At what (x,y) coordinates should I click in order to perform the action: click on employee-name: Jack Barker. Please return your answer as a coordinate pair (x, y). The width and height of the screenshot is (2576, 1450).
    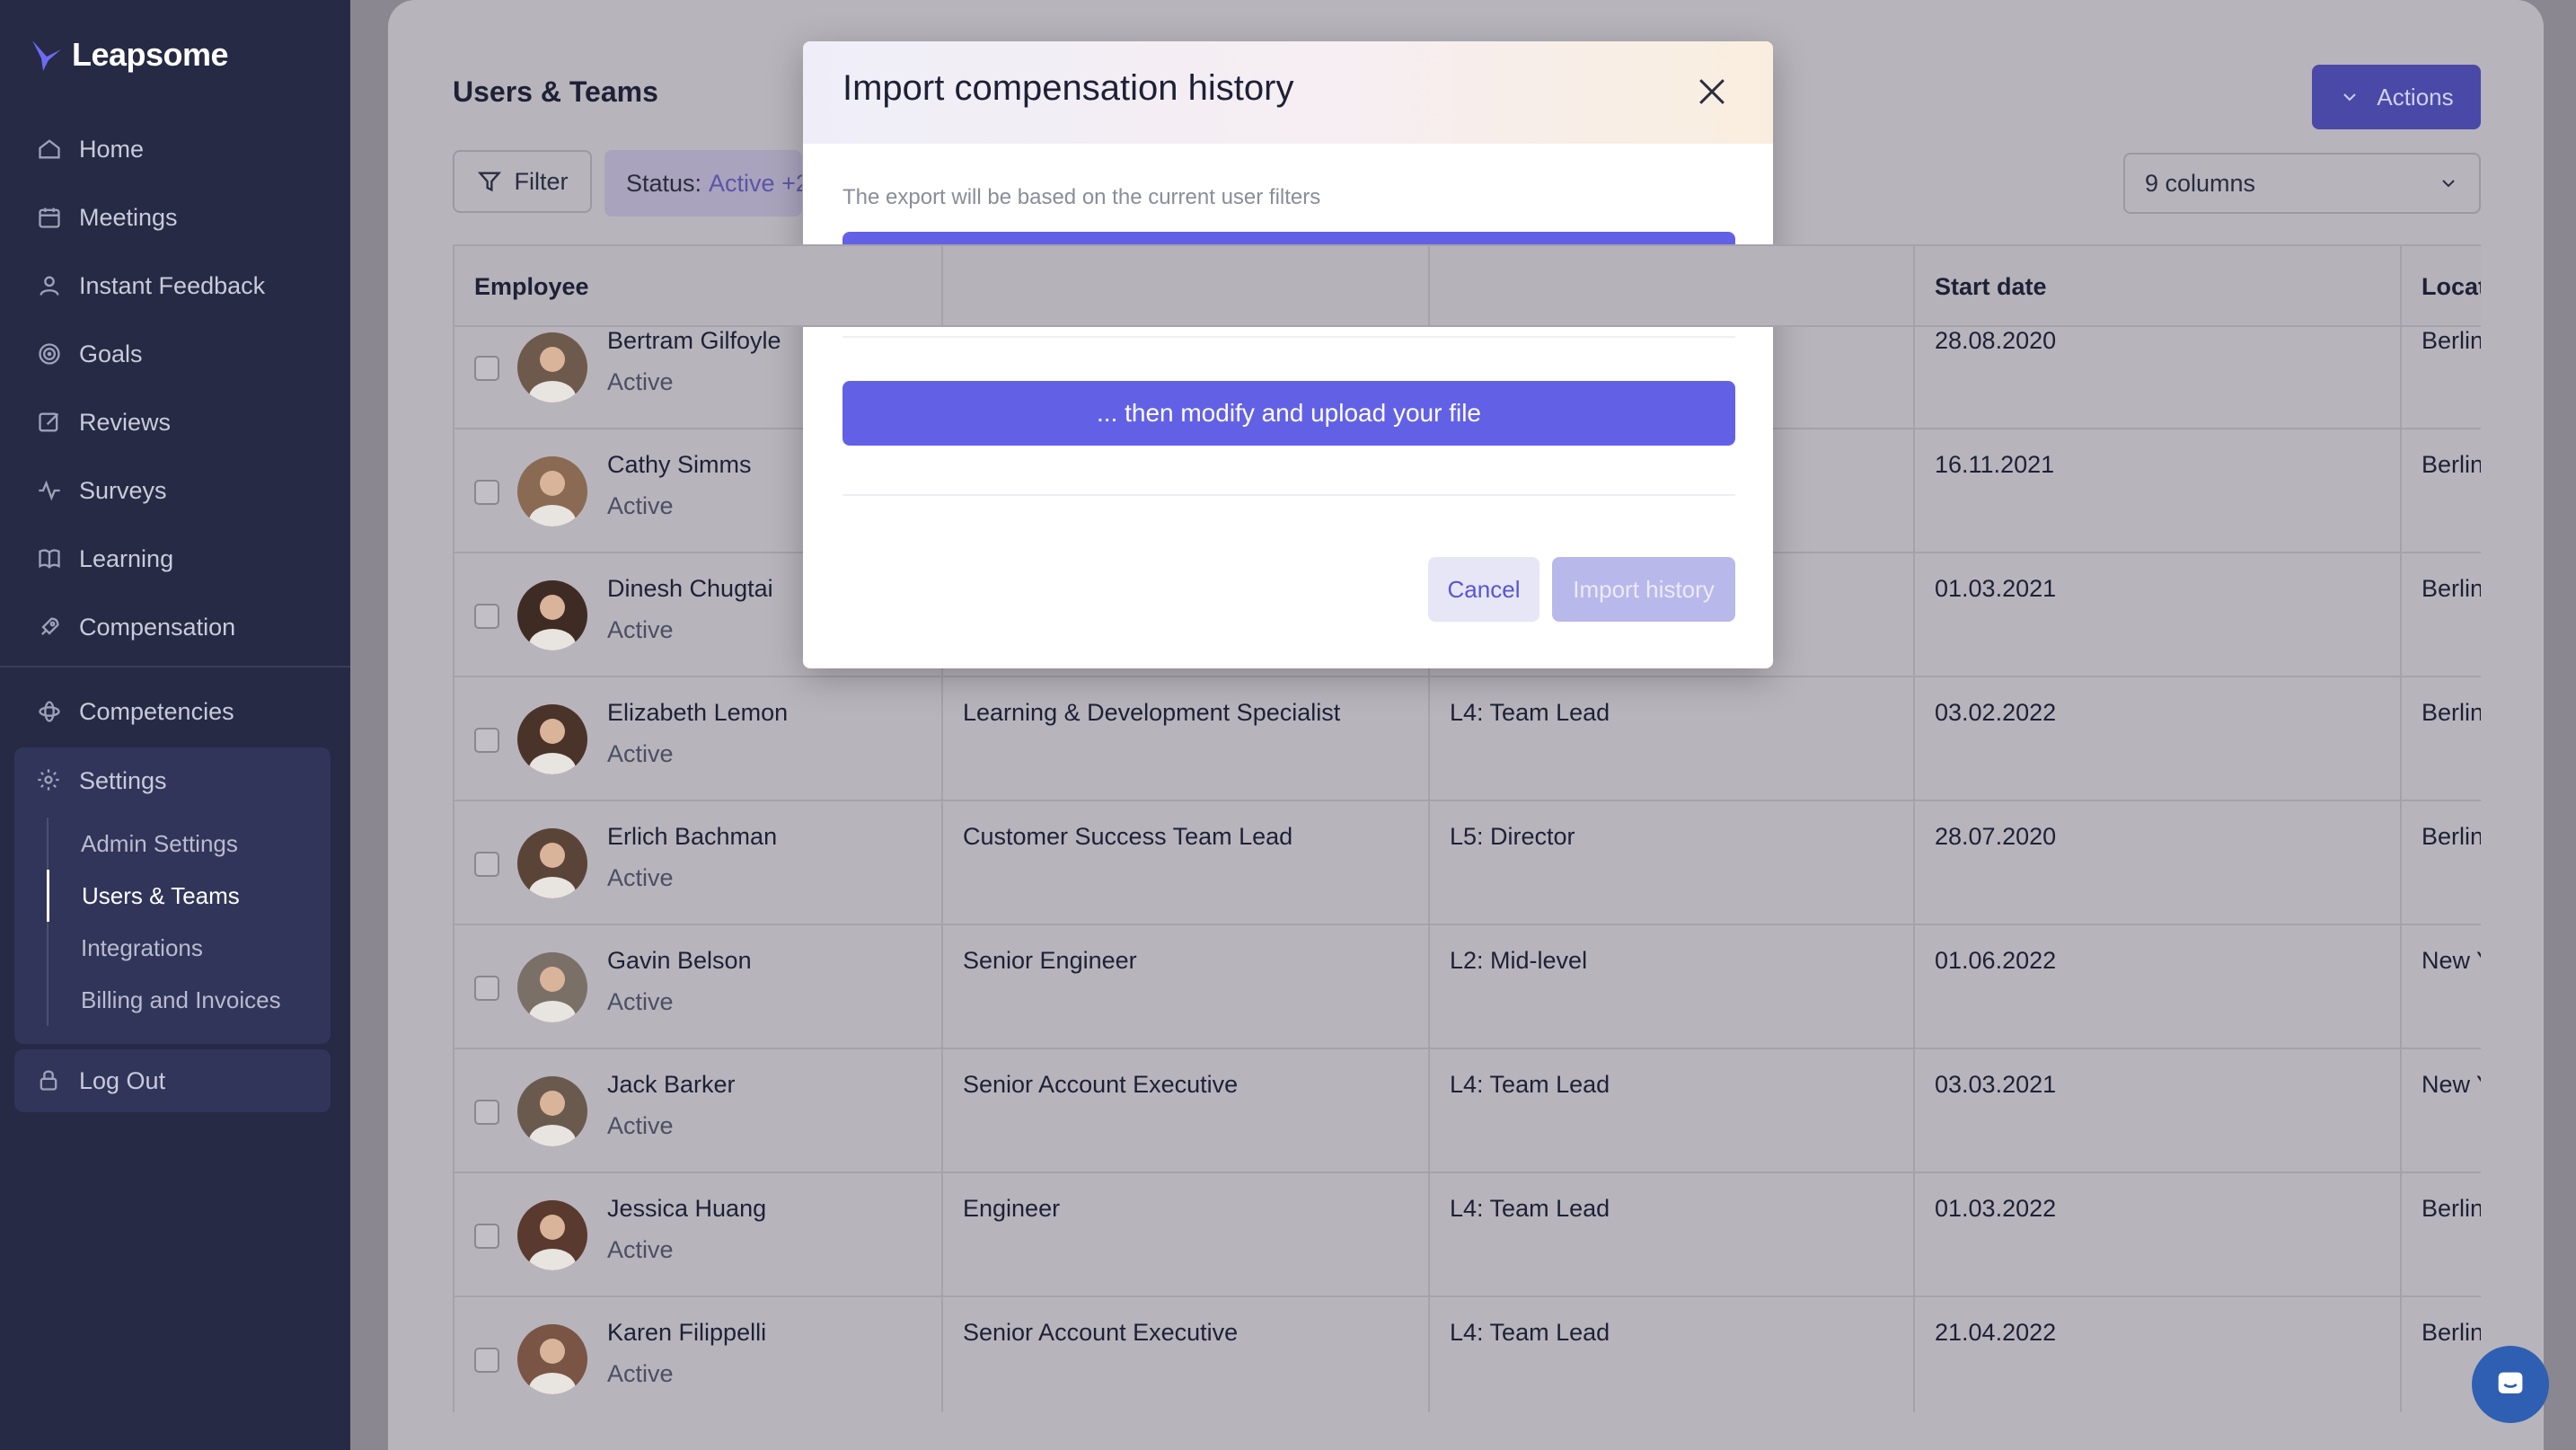
    Looking at the image, I should click on (671, 1085).